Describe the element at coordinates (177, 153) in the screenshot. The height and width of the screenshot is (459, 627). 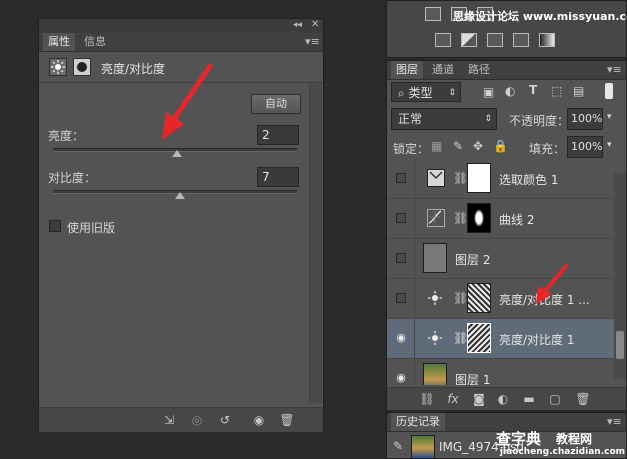
I see `brightness-slider-thumb` at that location.